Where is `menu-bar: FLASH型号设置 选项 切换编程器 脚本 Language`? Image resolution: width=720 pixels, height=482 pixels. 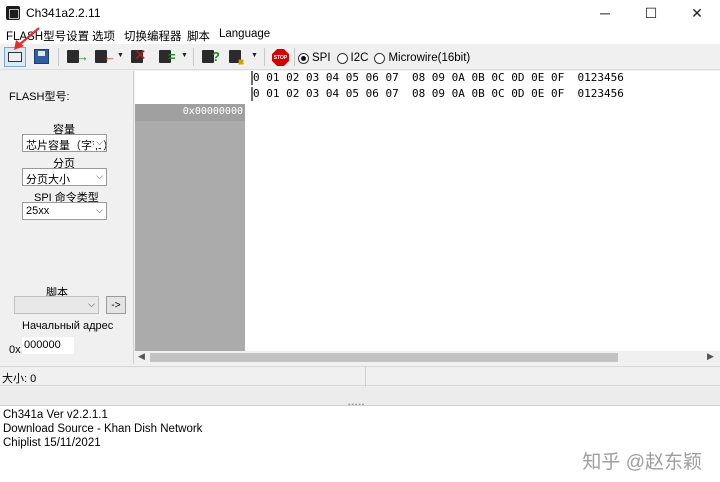 menu-bar: FLASH型号设置 选项 切换编程器 脚本 Language is located at coordinates (360, 35).